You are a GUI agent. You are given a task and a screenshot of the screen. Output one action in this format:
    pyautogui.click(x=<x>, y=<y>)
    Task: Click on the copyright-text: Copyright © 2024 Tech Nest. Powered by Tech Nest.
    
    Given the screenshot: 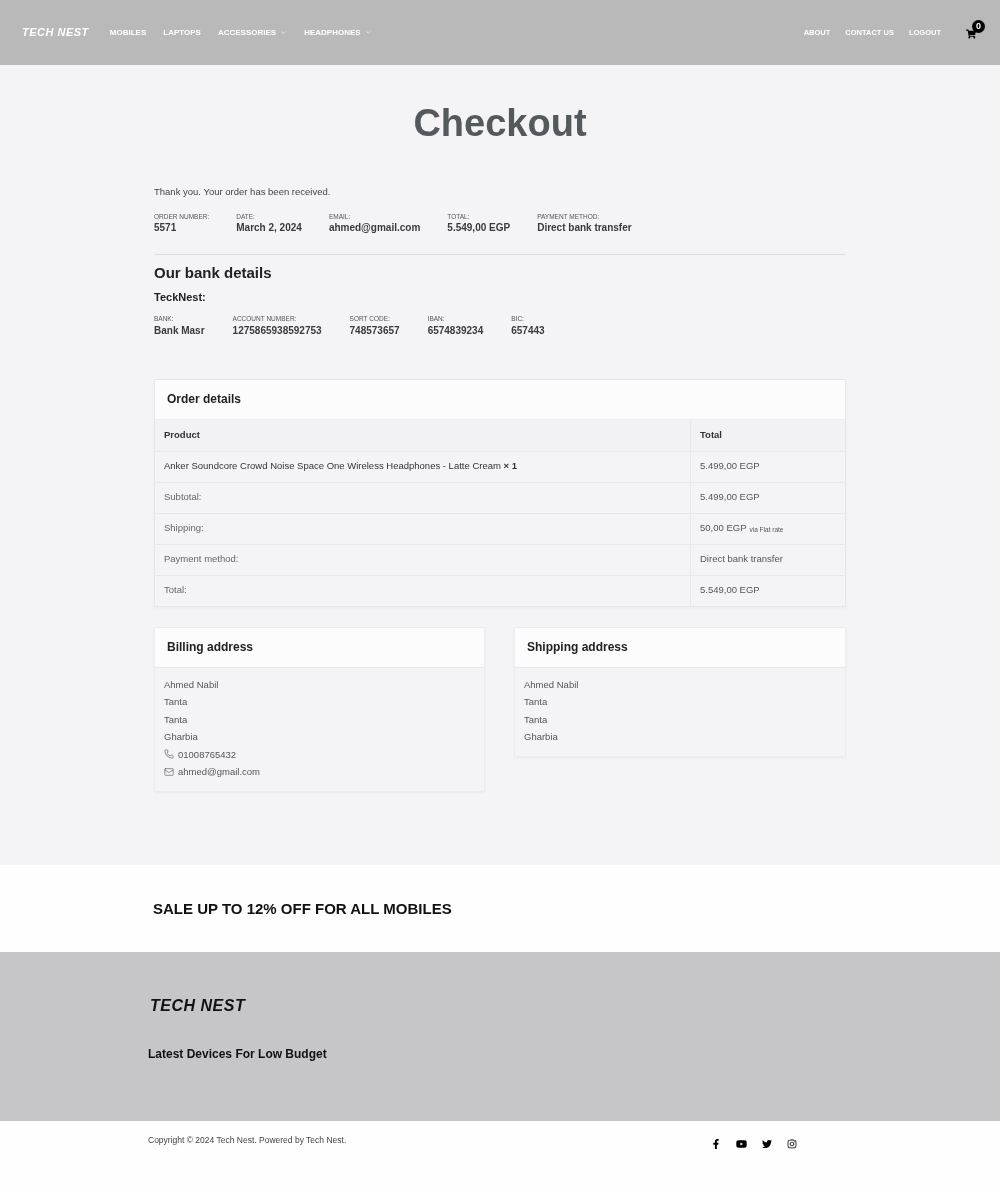 What is the action you would take?
    pyautogui.click(x=247, y=1140)
    